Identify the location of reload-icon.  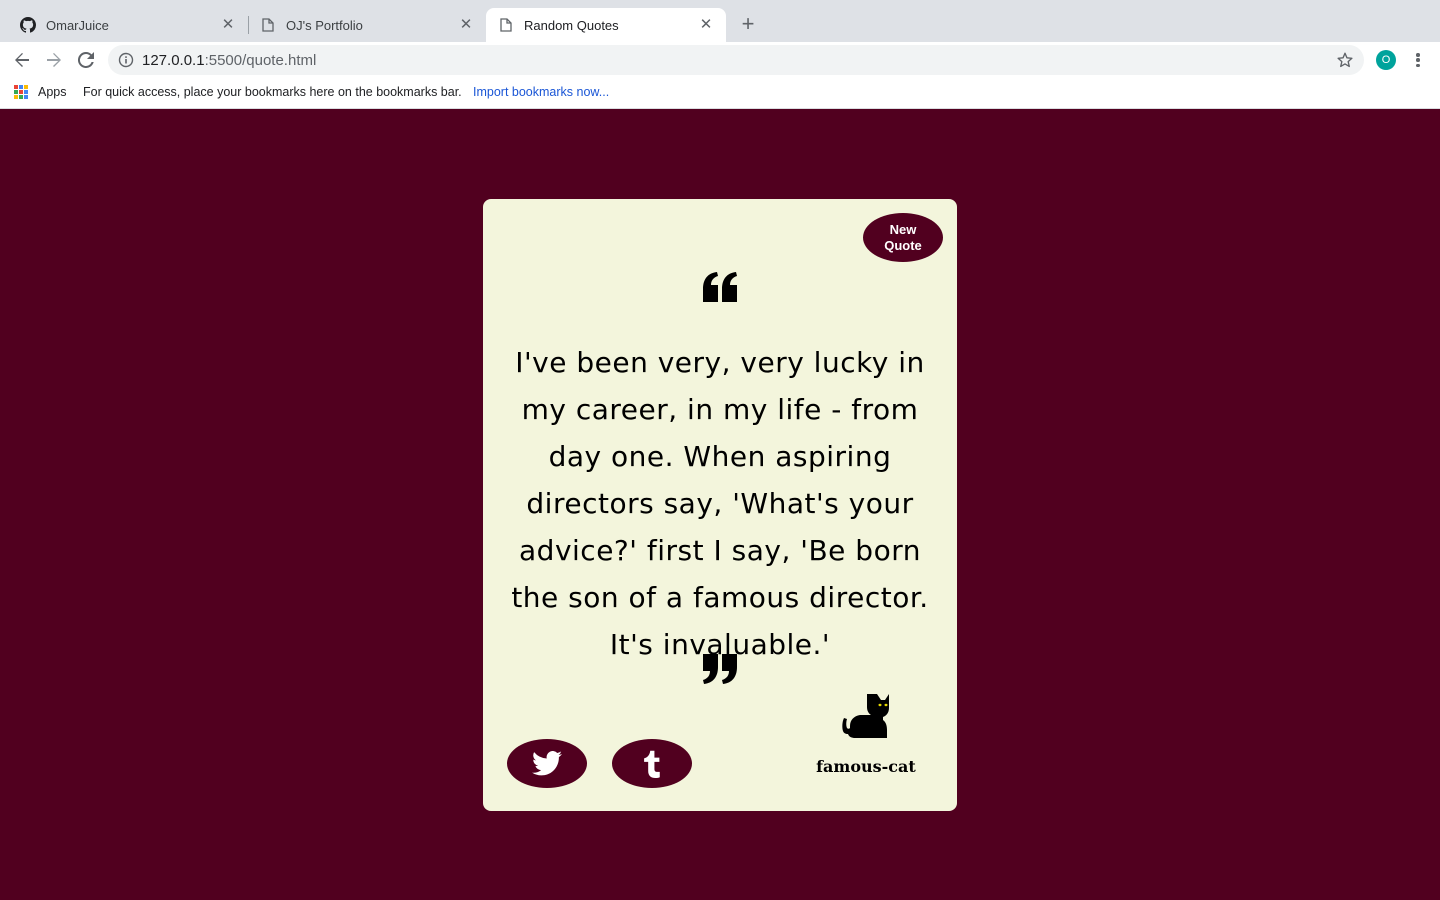
(86, 60).